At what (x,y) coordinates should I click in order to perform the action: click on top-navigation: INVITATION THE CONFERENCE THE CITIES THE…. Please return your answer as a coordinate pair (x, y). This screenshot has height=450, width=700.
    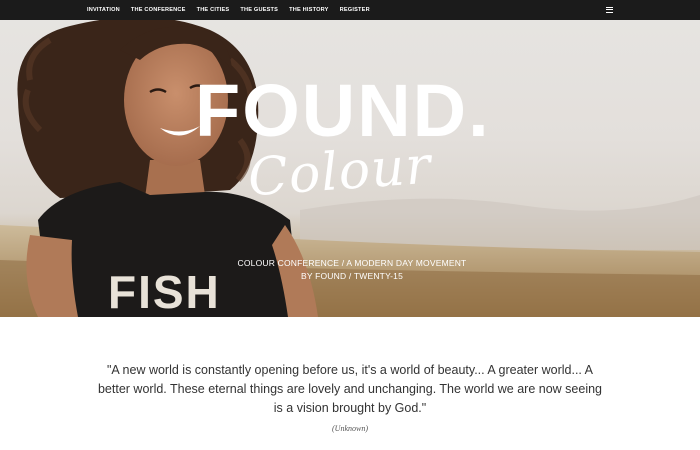
    Looking at the image, I should click on (350, 10).